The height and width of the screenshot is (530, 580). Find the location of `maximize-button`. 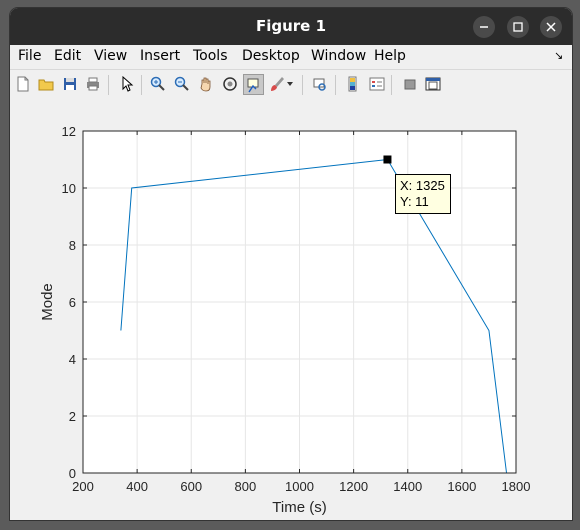

maximize-button is located at coordinates (518, 27).